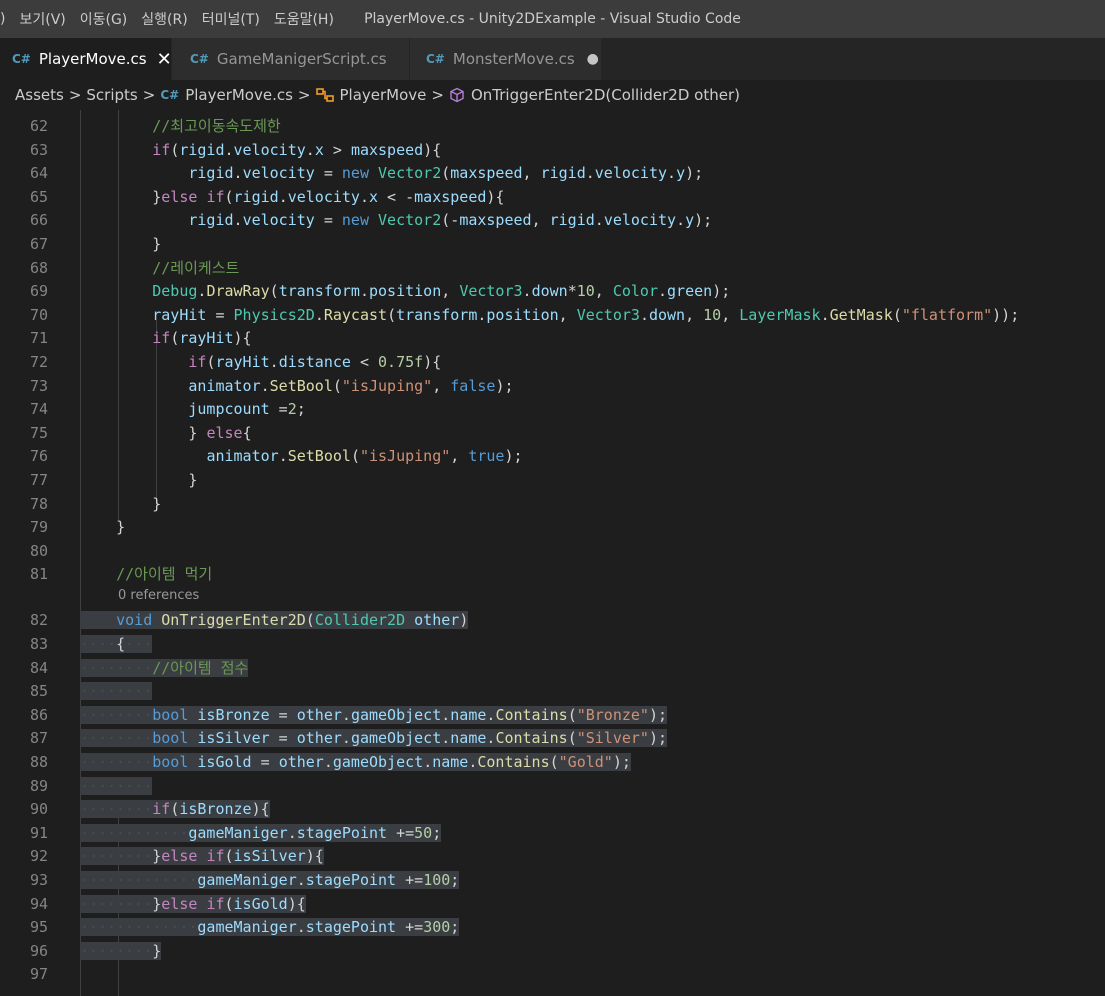 This screenshot has height=996, width=1105. What do you see at coordinates (328, 196) in the screenshot?
I see `code-text: }else if(rigid.velocity.x < -maxspeed){` at bounding box center [328, 196].